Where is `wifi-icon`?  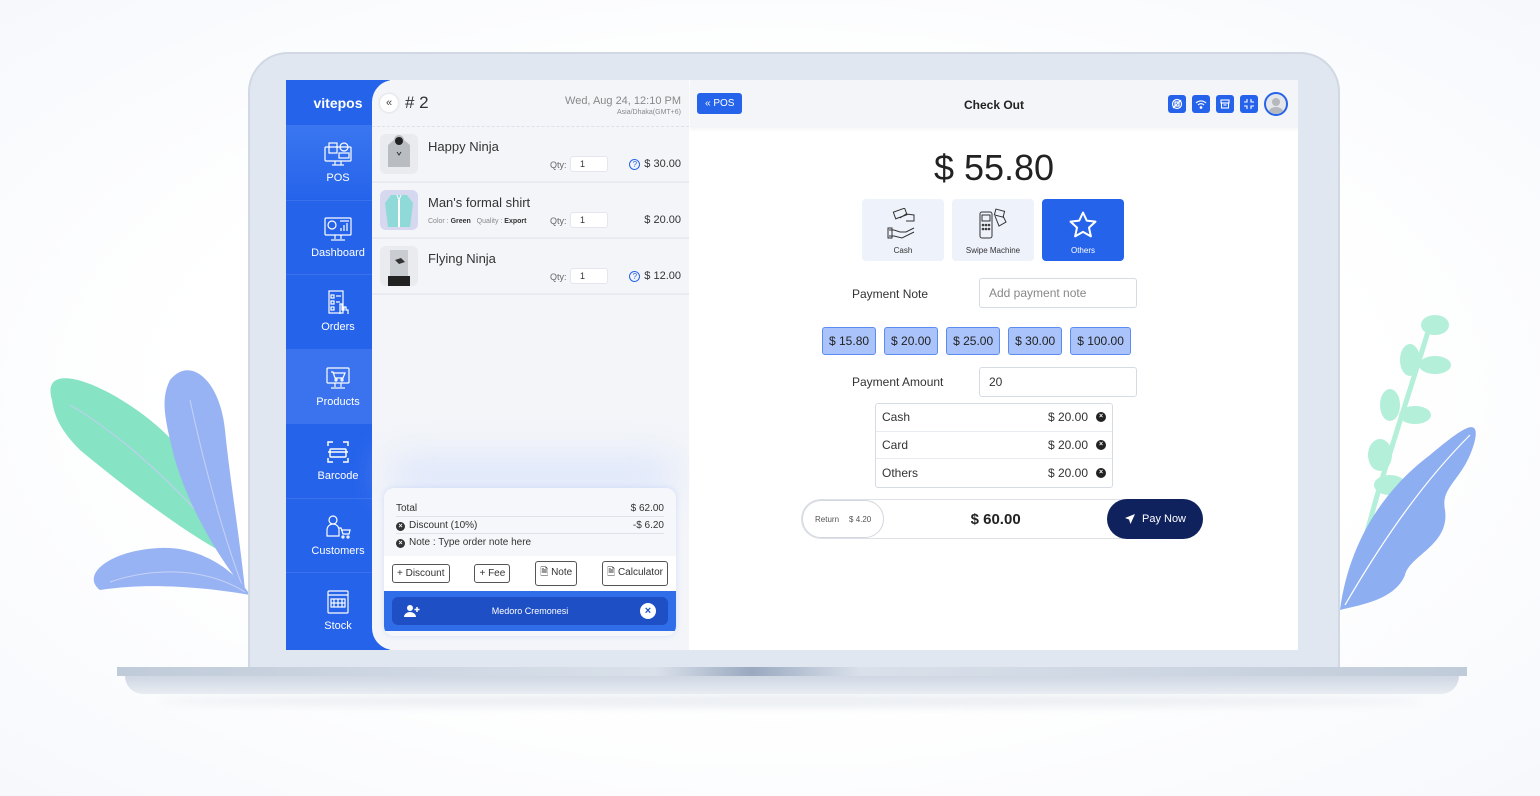 wifi-icon is located at coordinates (1201, 104).